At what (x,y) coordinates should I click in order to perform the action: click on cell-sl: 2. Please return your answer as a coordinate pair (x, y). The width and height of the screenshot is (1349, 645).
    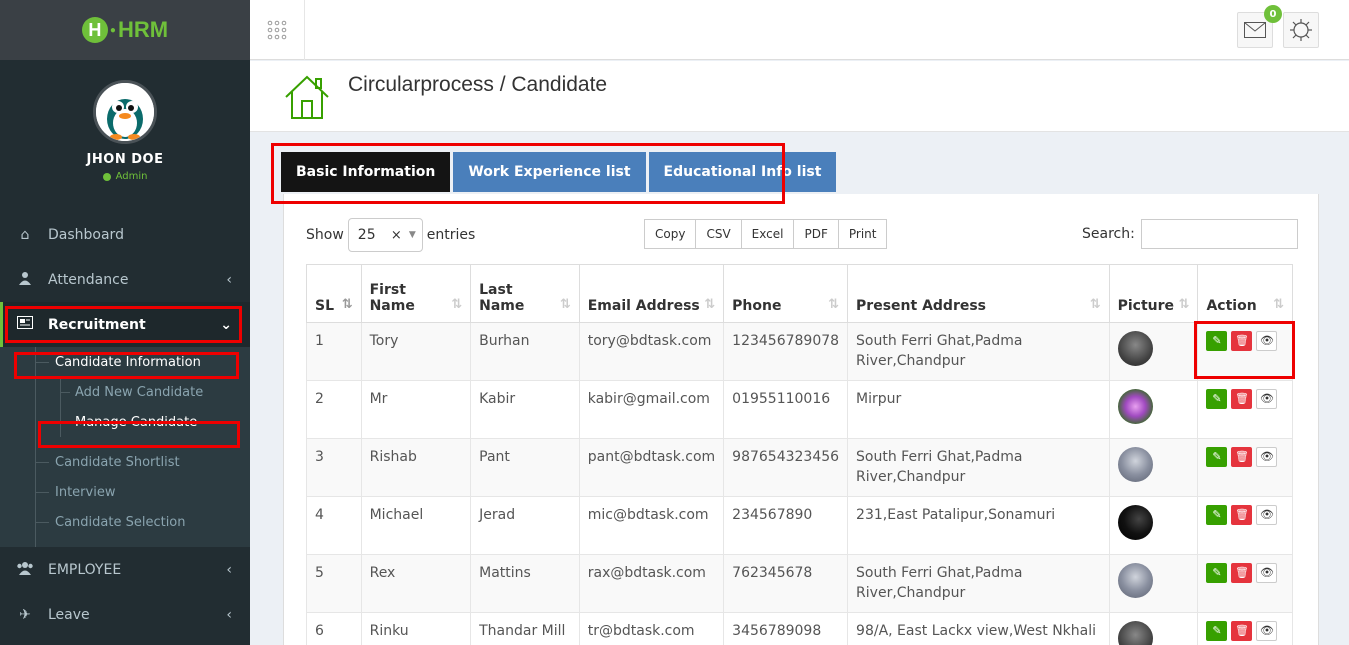
    Looking at the image, I should click on (334, 409).